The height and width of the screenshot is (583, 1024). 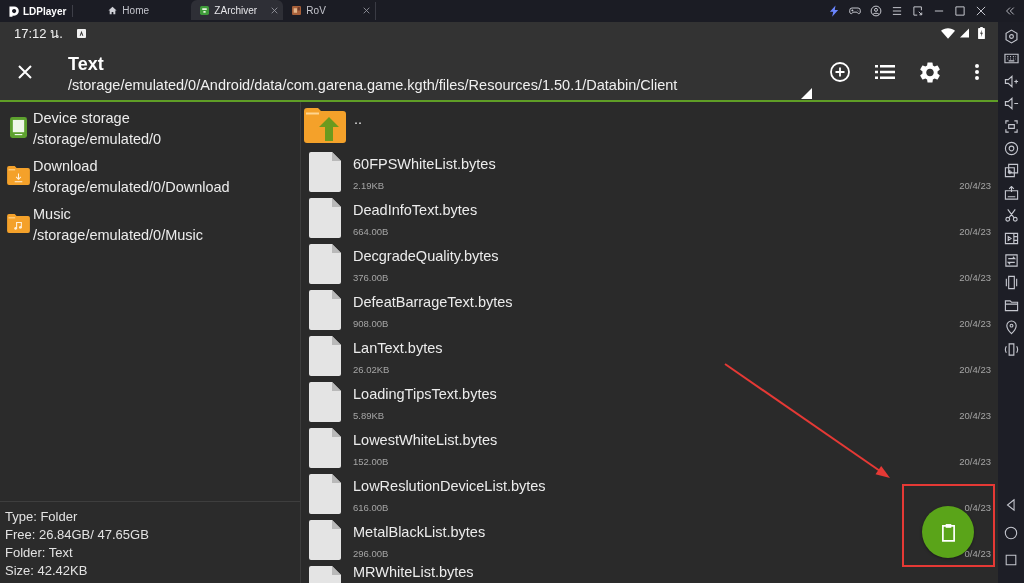 What do you see at coordinates (1011, 193) in the screenshot?
I see `upload-box-icon` at bounding box center [1011, 193].